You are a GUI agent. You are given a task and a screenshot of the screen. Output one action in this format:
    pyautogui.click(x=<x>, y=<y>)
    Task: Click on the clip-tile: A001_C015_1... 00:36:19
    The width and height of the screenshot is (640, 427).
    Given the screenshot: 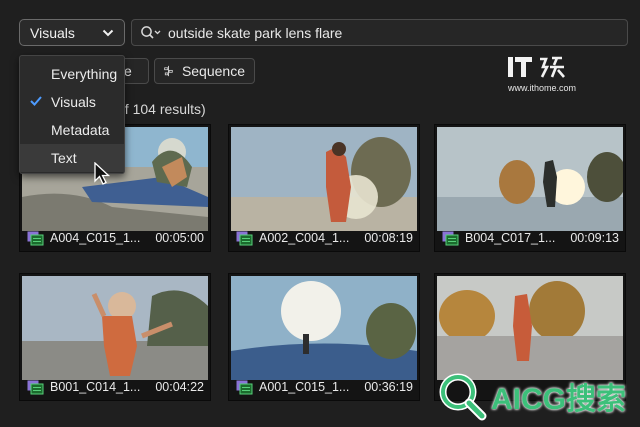 What is the action you would take?
    pyautogui.click(x=324, y=337)
    